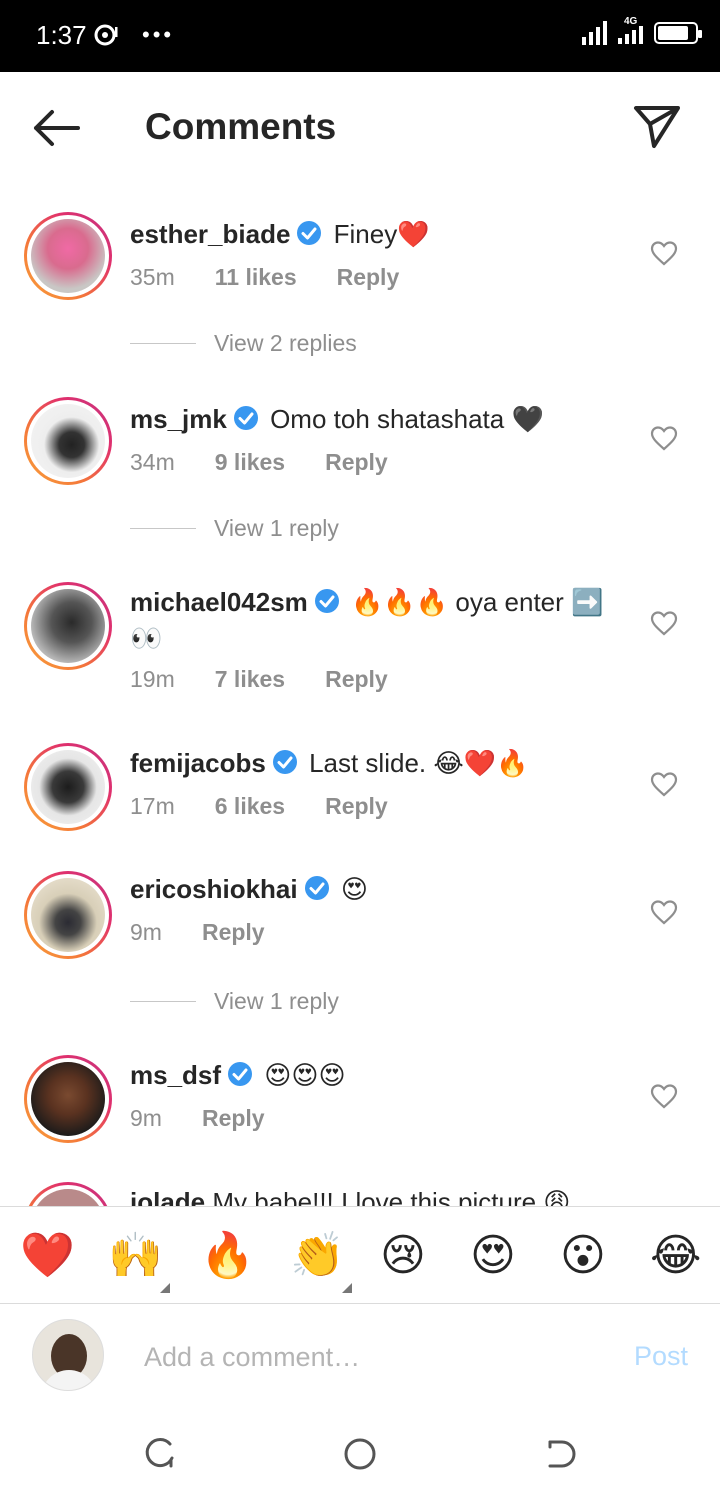 The height and width of the screenshot is (1500, 720). What do you see at coordinates (354, 1357) in the screenshot?
I see `comment-input` at bounding box center [354, 1357].